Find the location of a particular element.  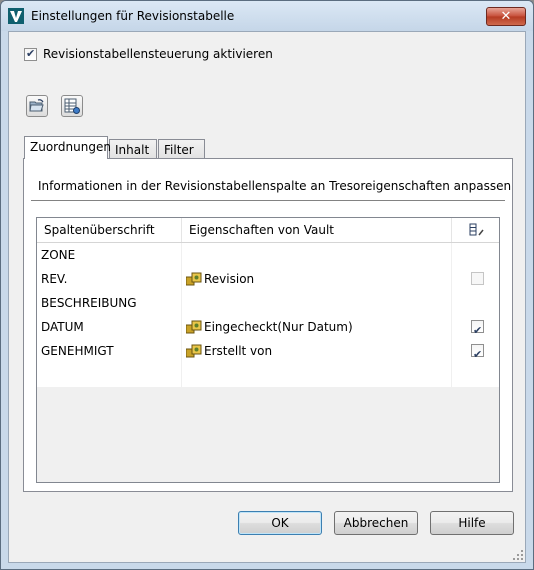

table-settings-button is located at coordinates (72, 106).